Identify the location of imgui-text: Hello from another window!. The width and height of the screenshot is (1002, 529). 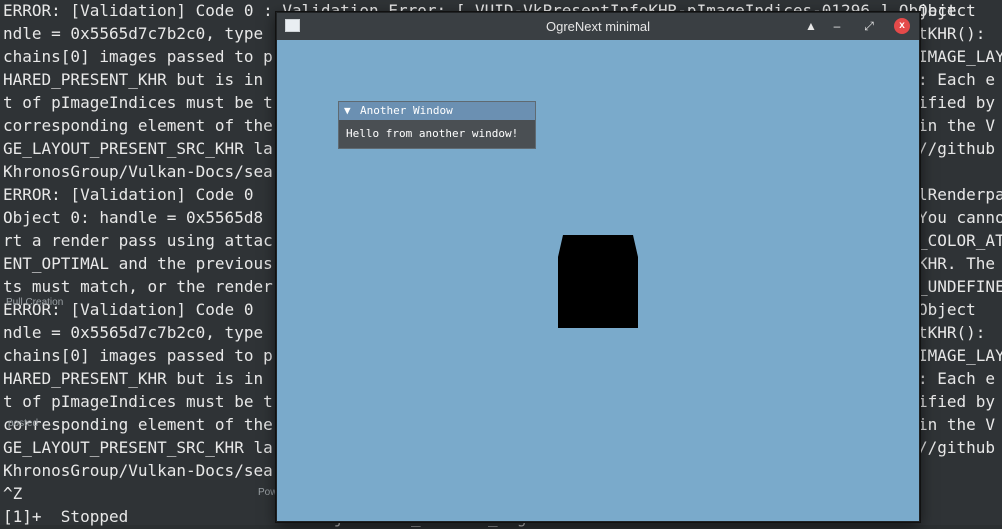
(432, 133).